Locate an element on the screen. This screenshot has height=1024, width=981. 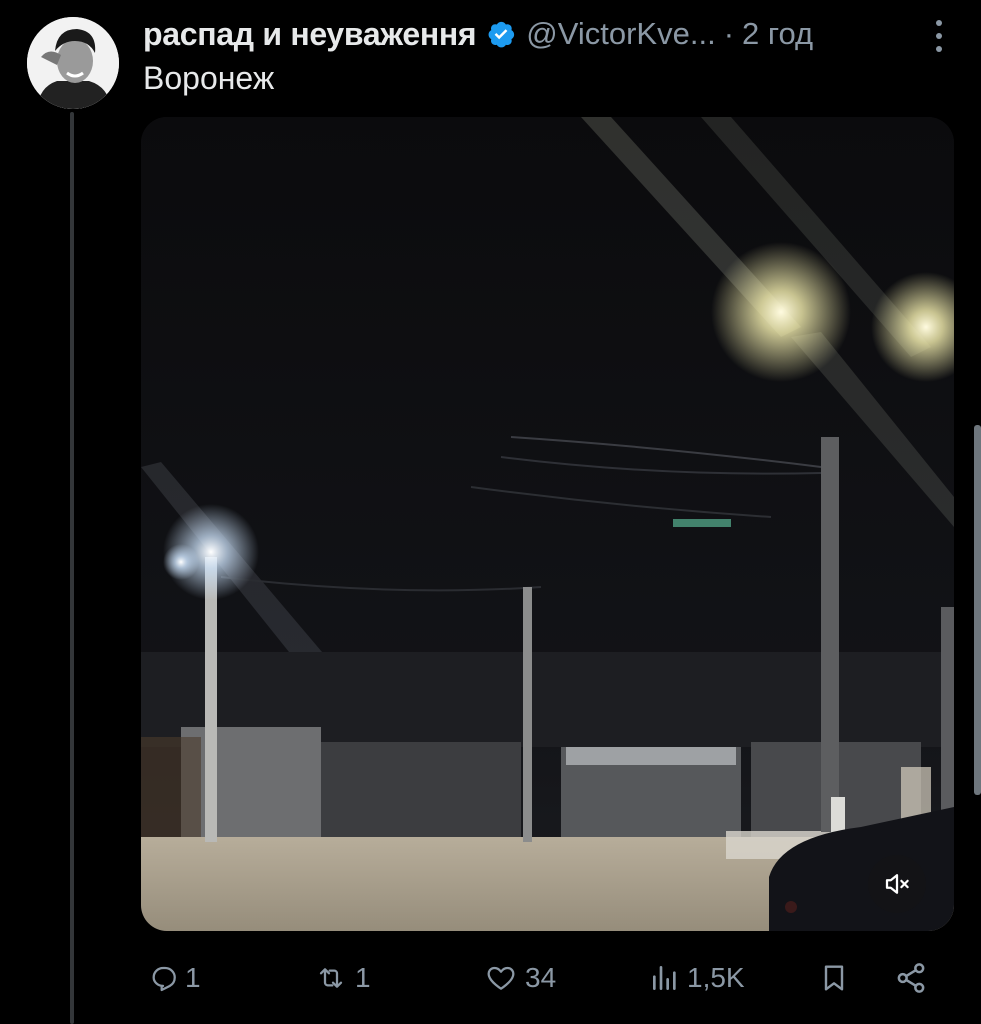
reply-icon is located at coordinates (164, 979).